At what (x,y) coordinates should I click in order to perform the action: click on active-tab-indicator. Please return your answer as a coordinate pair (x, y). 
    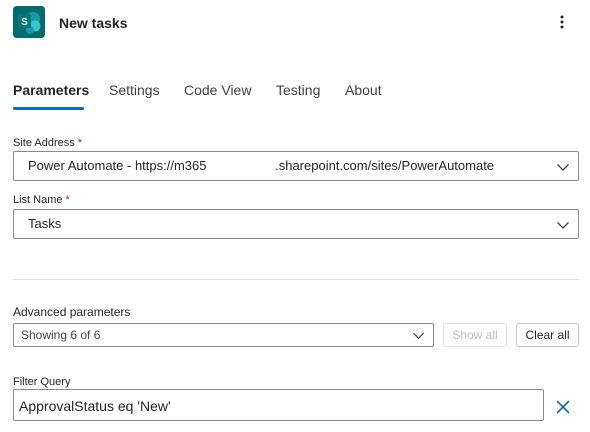
    Looking at the image, I should click on (48, 108).